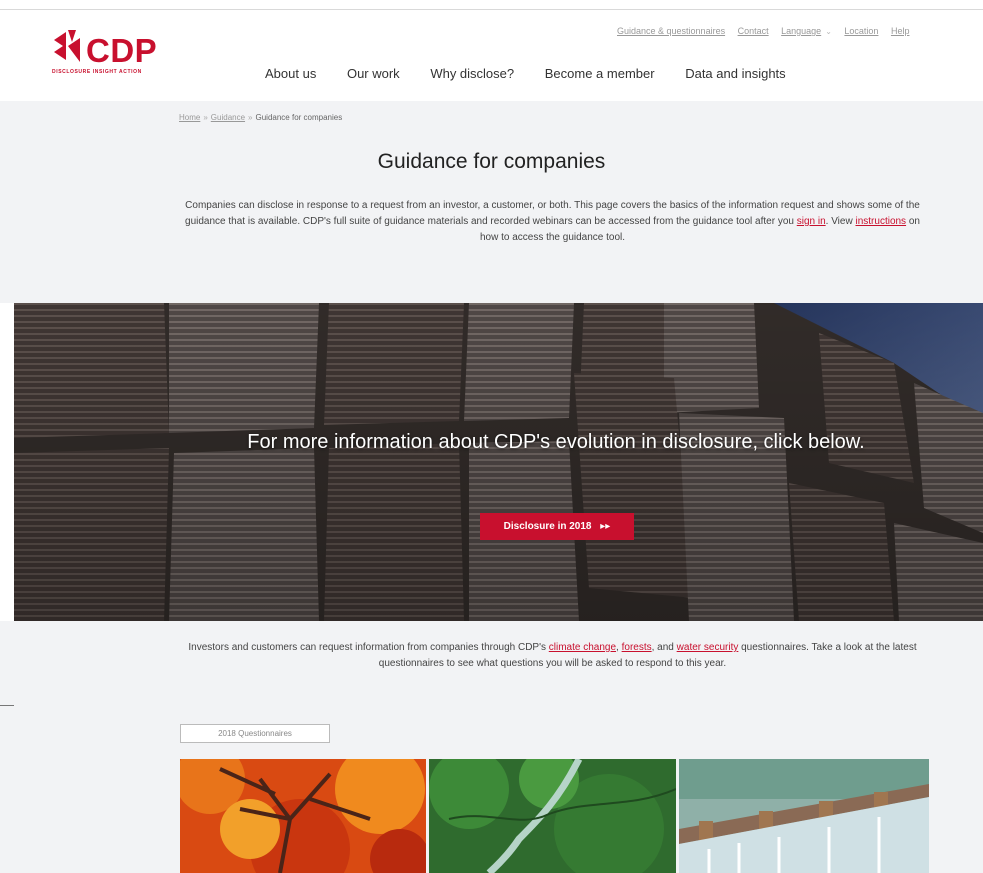 This screenshot has height=873, width=983. What do you see at coordinates (491, 5) in the screenshot?
I see `browser-top-edge` at bounding box center [491, 5].